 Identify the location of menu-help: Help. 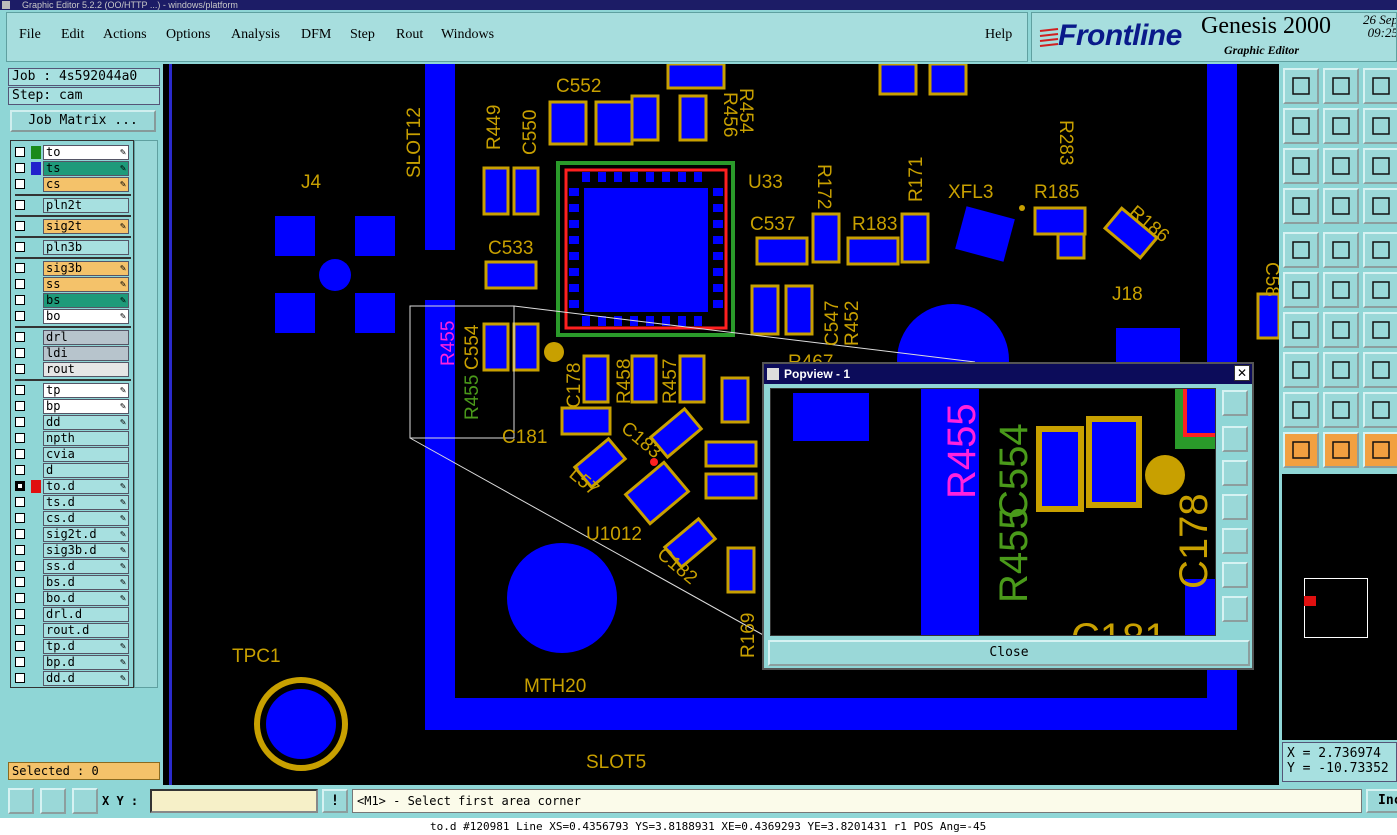
(998, 35).